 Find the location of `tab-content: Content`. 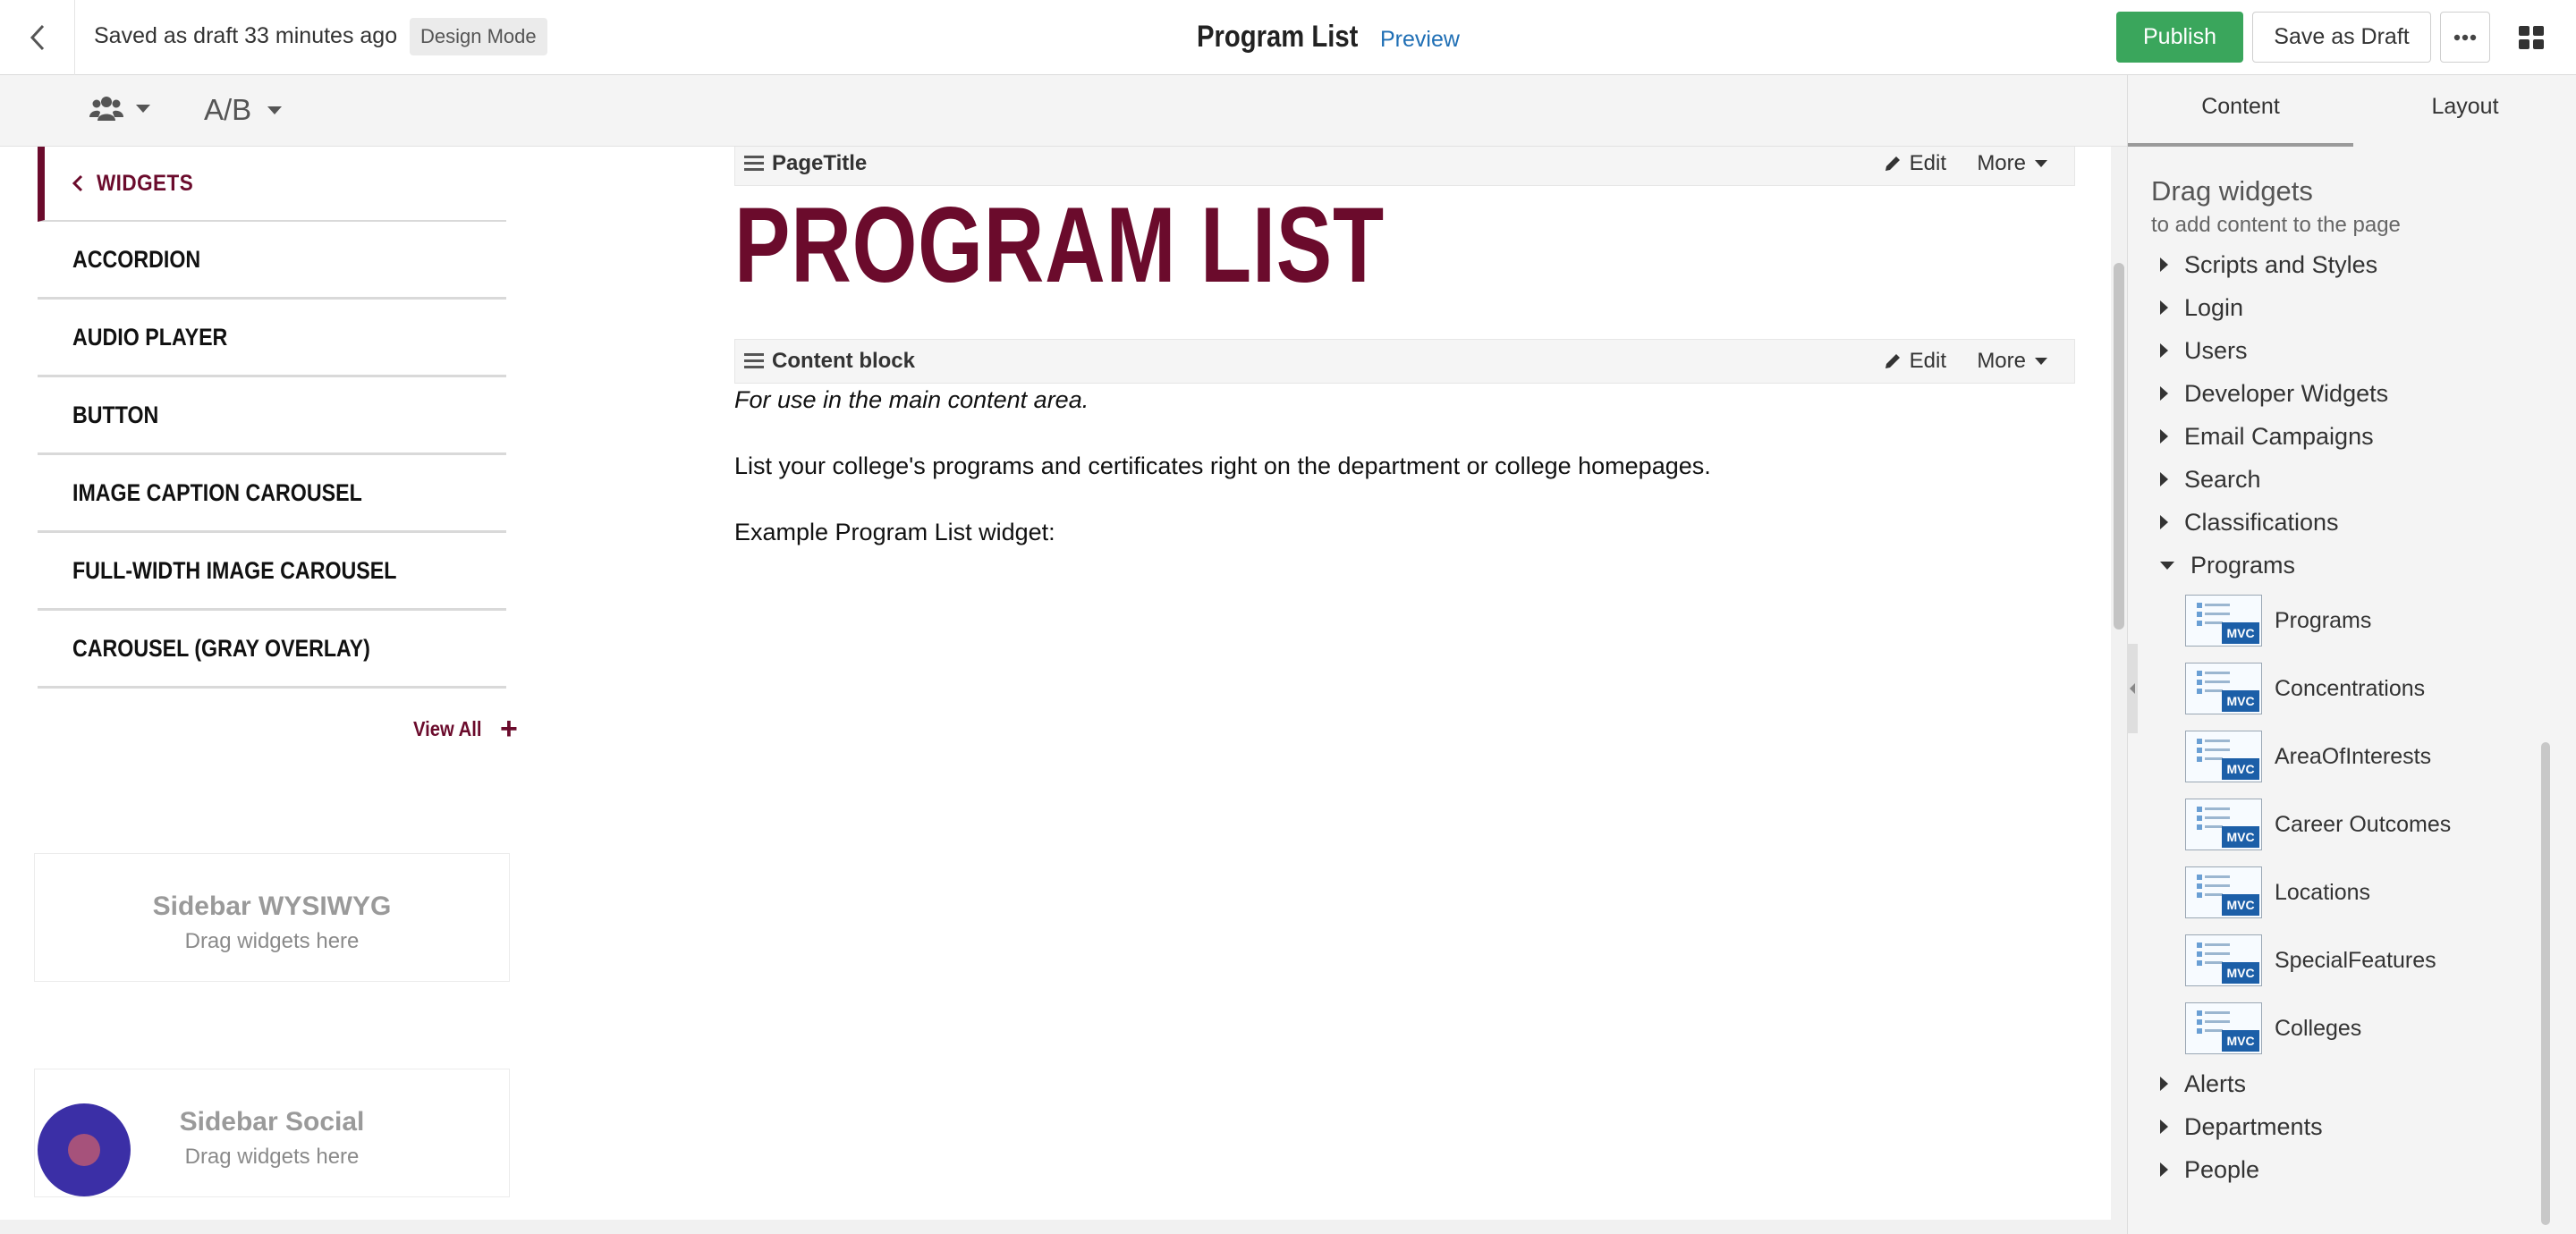

tab-content: Content is located at coordinates (2240, 111).